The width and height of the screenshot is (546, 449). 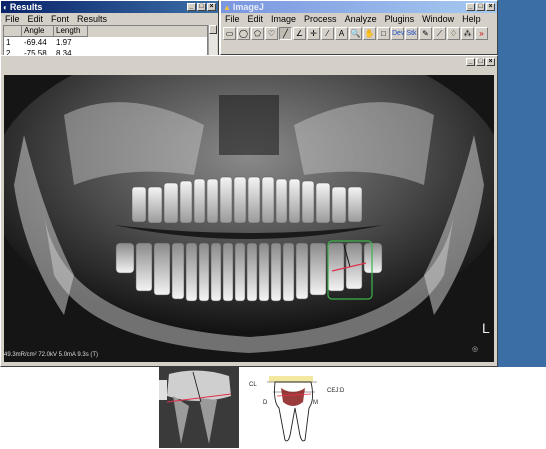 What do you see at coordinates (256, 19) in the screenshot?
I see `menu-edit: Edit` at bounding box center [256, 19].